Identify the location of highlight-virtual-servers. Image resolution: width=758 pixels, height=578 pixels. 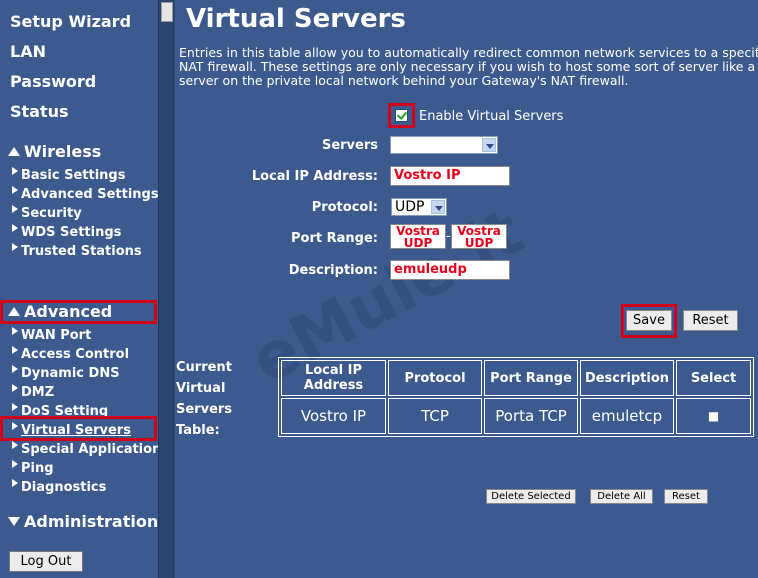
(78, 428).